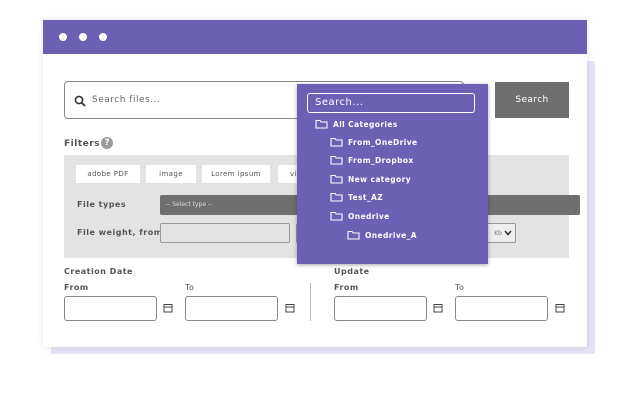  What do you see at coordinates (82, 144) in the screenshot?
I see `filters-label: Filters` at bounding box center [82, 144].